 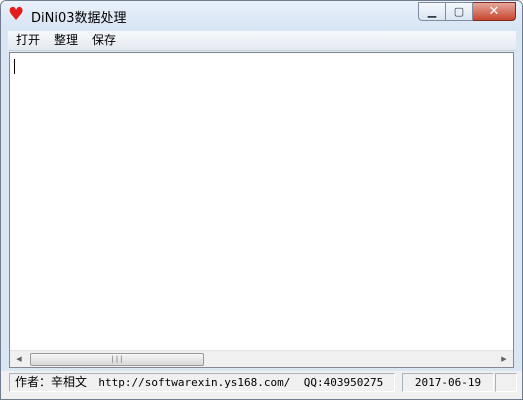 What do you see at coordinates (448, 382) in the screenshot?
I see `status-date: 2017-06-19` at bounding box center [448, 382].